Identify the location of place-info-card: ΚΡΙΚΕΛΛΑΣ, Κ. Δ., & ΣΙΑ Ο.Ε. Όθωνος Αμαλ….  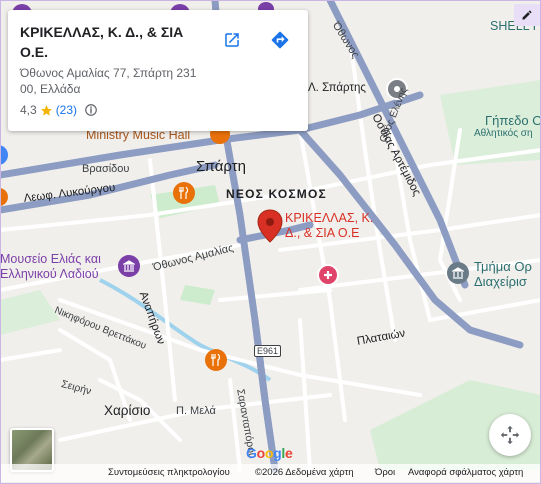
(158, 70).